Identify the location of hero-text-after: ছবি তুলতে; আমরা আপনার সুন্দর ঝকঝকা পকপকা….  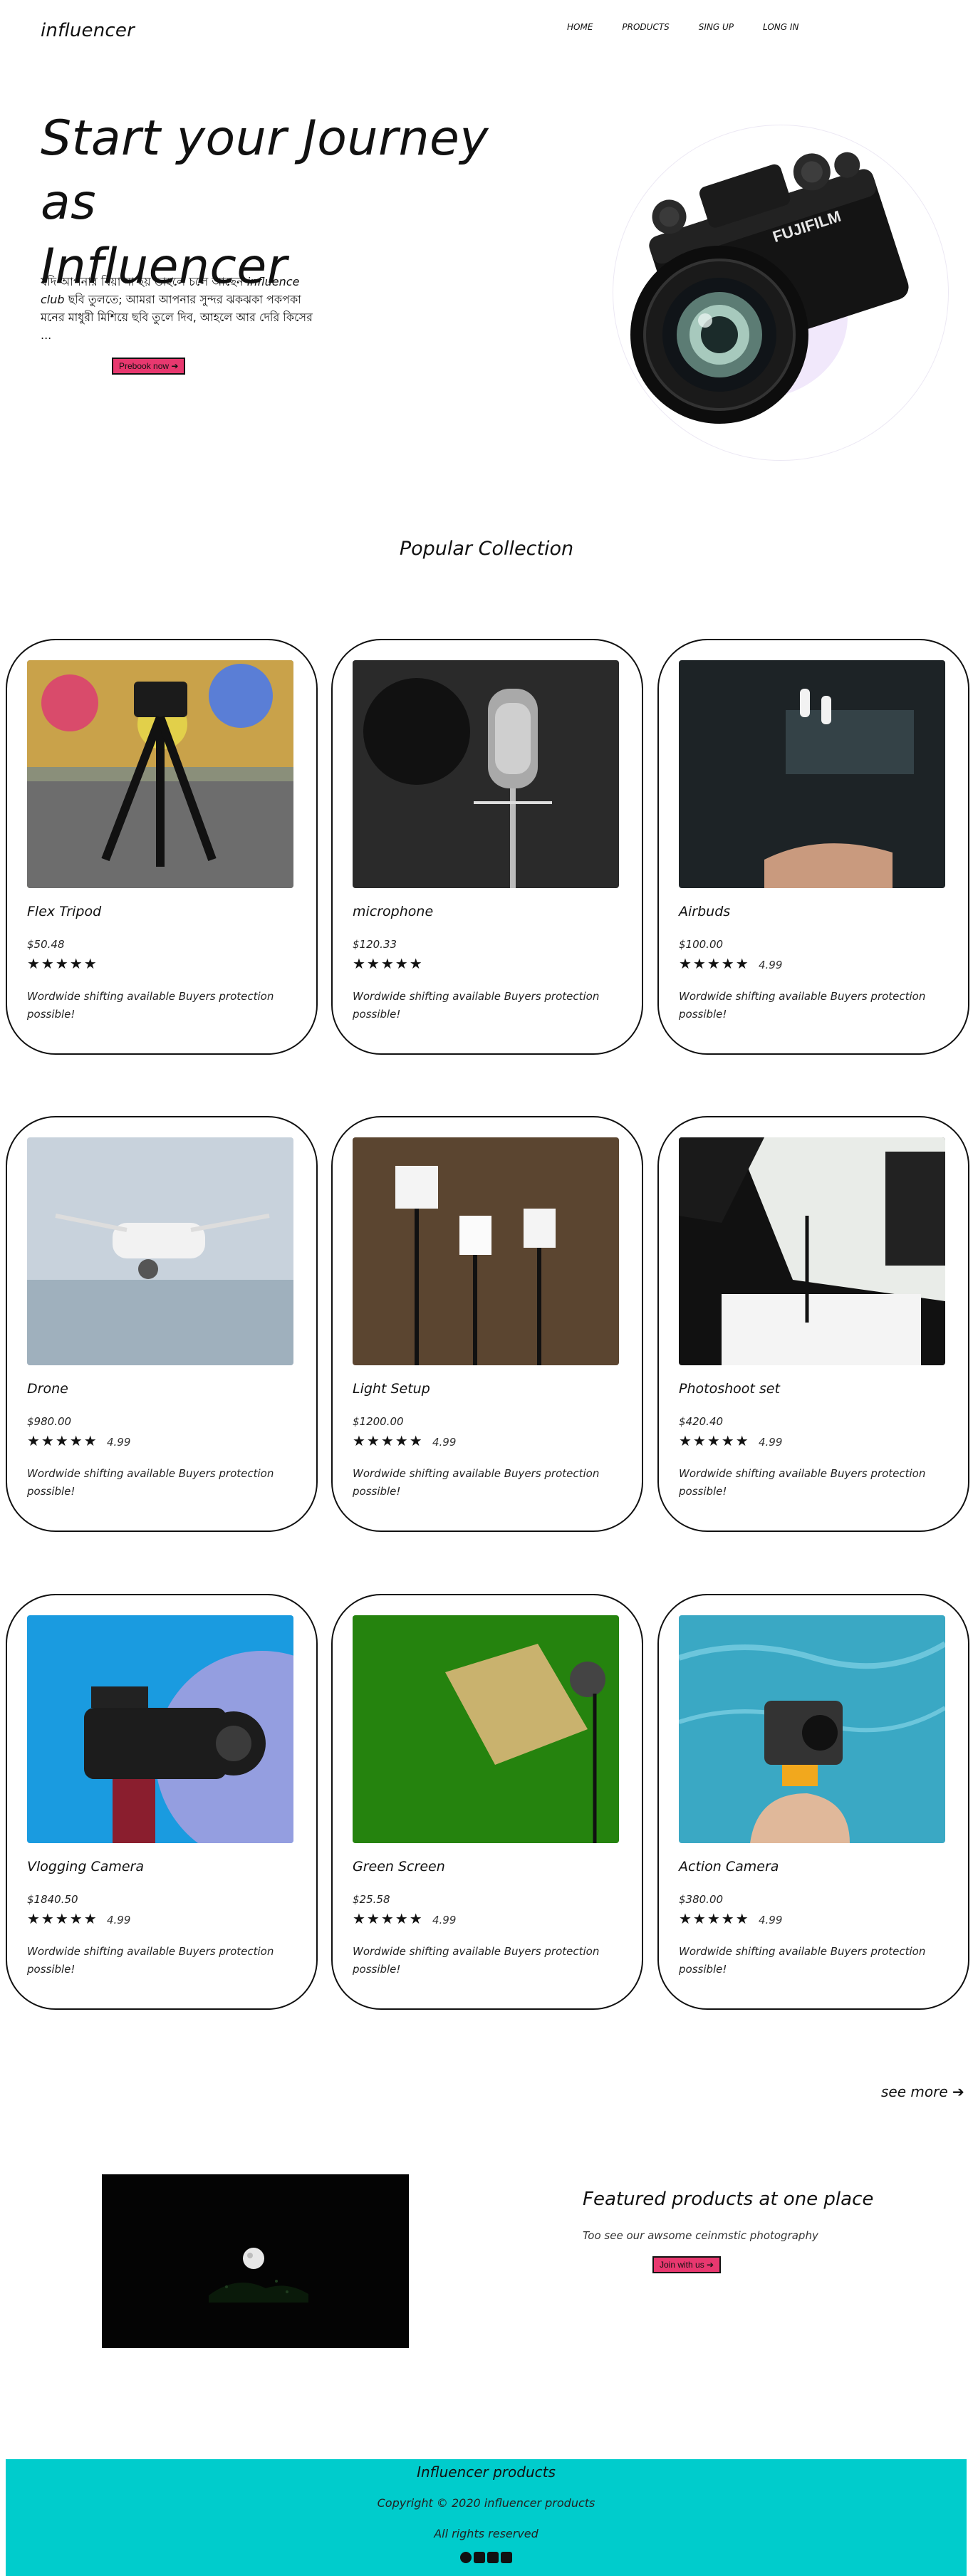
(177, 317).